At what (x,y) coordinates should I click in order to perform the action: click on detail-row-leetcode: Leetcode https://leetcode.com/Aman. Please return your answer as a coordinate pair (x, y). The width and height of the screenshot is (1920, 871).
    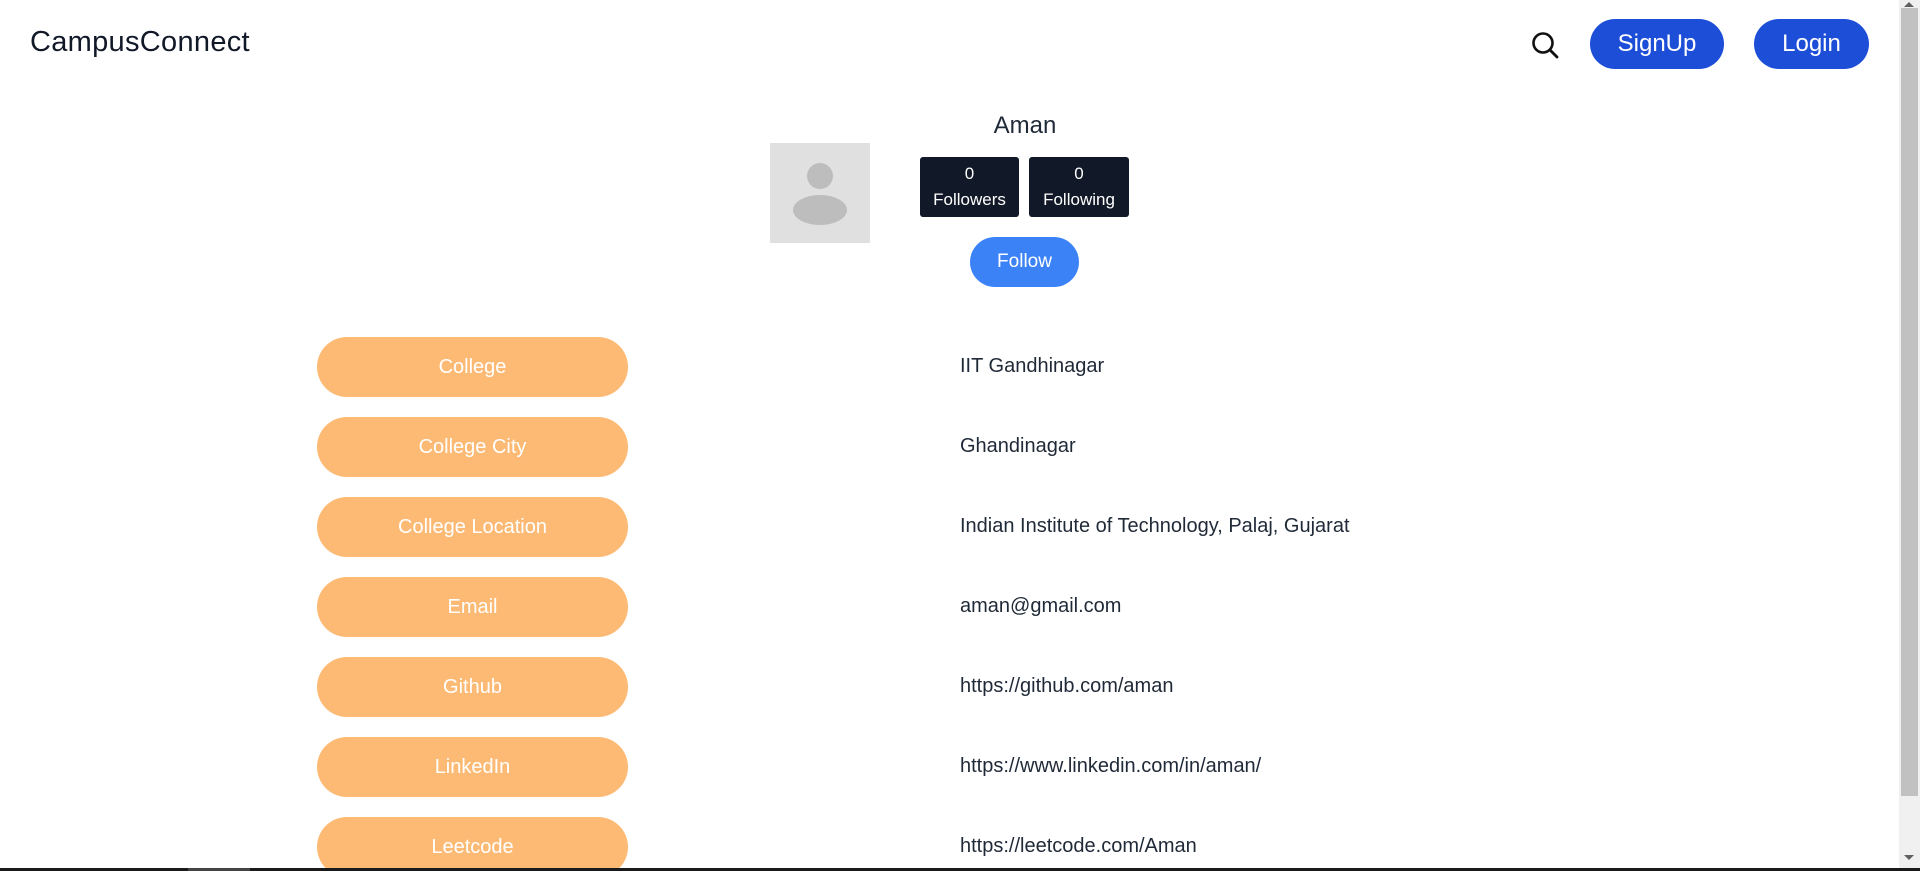
    Looking at the image, I should click on (949, 842).